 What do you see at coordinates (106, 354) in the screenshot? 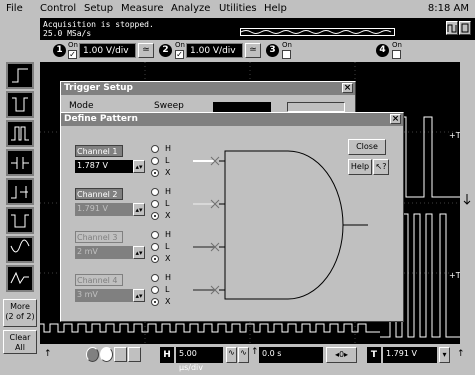
I see `stop-control-icon` at bounding box center [106, 354].